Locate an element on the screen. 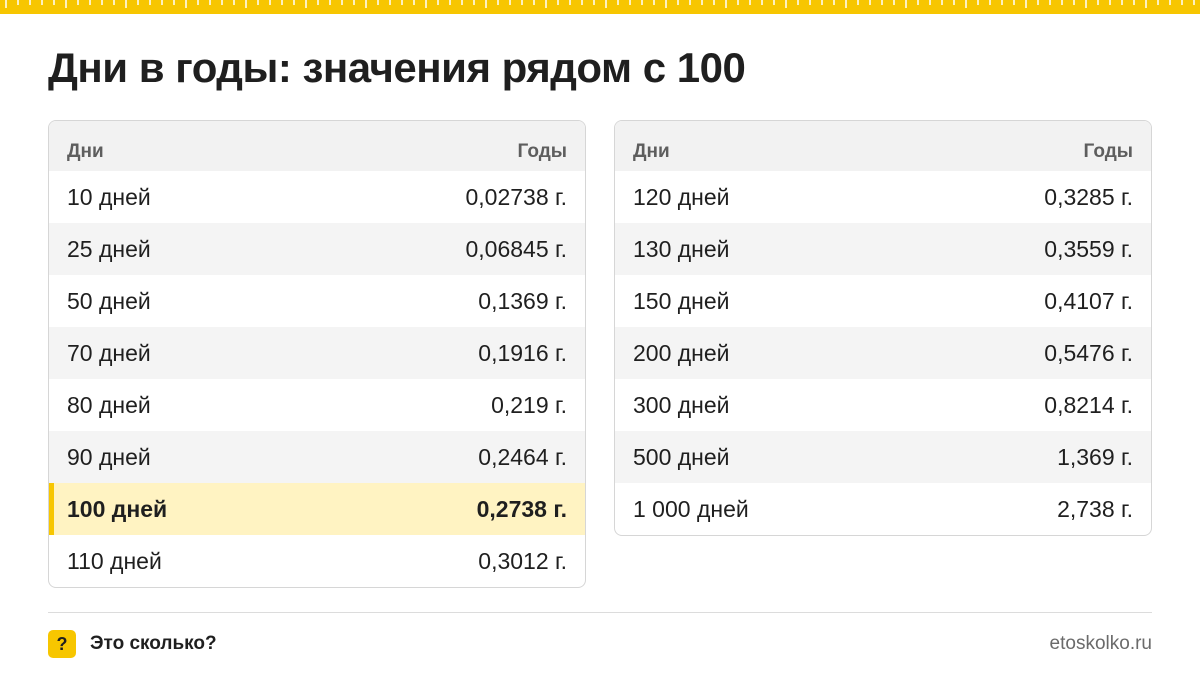 The height and width of the screenshot is (677, 1200). cell-years: 2,738 г. is located at coordinates (1095, 508).